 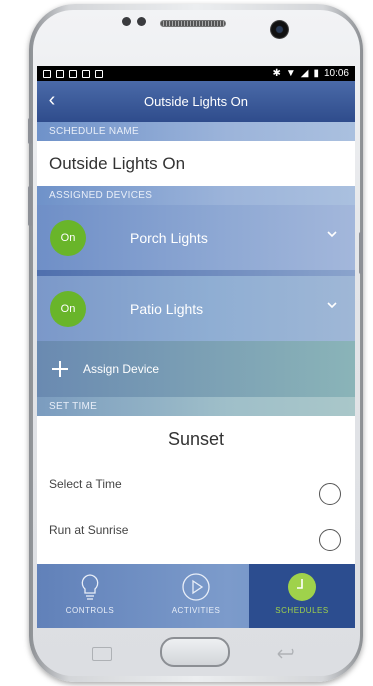 What do you see at coordinates (134, 21) in the screenshot?
I see `sensor-dots` at bounding box center [134, 21].